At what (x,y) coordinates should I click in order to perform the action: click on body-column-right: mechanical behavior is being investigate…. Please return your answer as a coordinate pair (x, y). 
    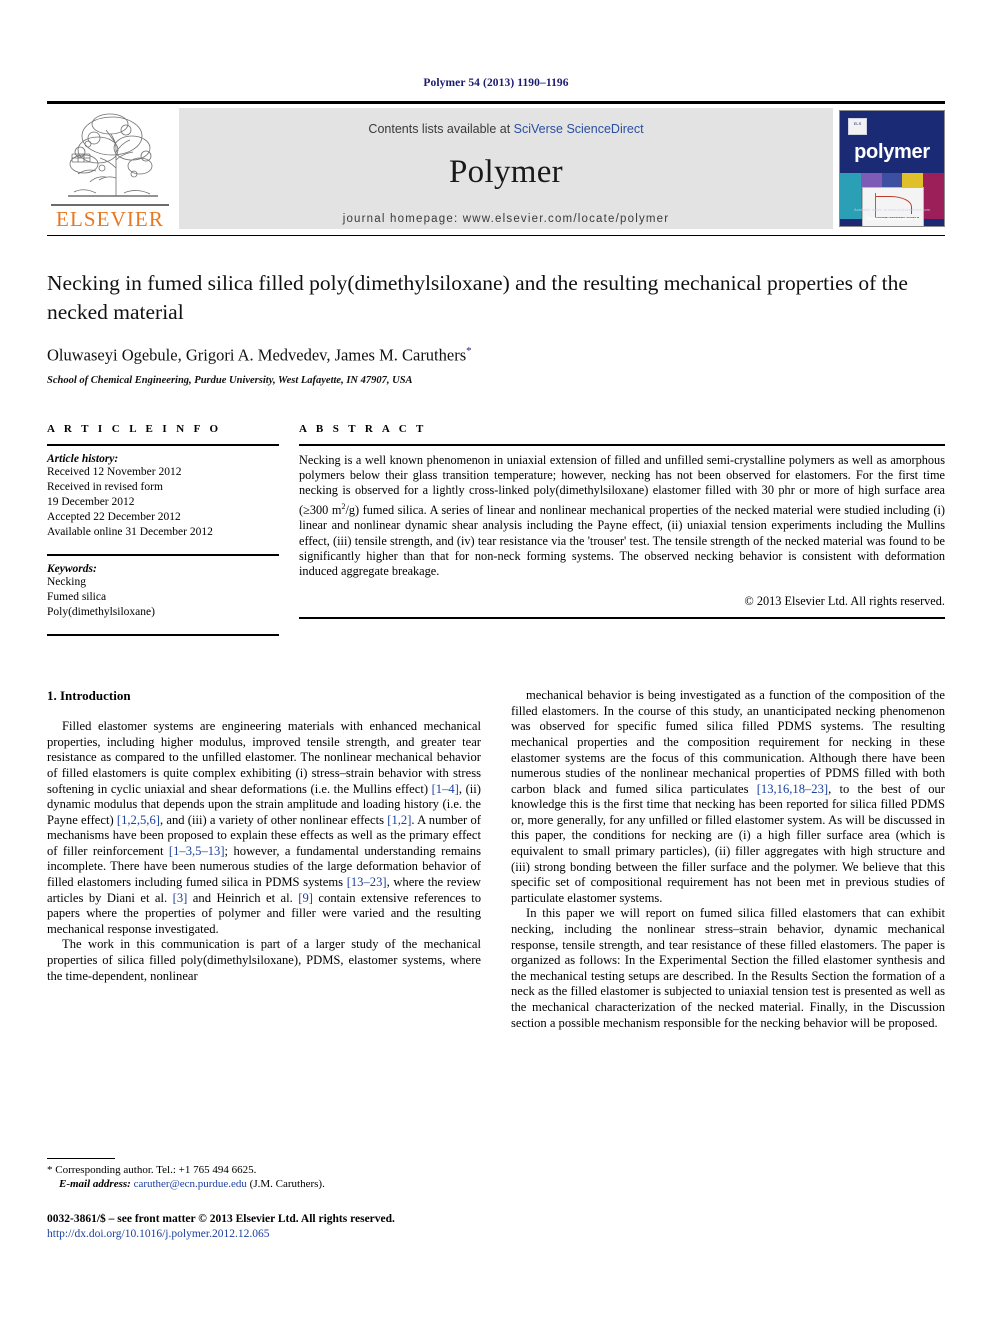
    Looking at the image, I should click on (728, 859).